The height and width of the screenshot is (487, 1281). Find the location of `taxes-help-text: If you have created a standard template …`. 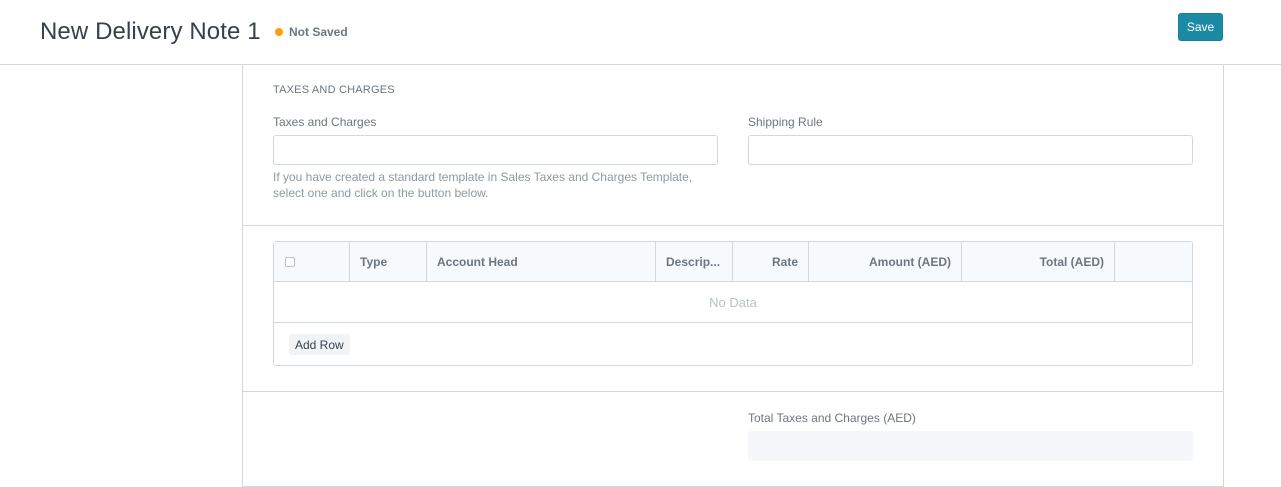

taxes-help-text: If you have created a standard template … is located at coordinates (483, 185).